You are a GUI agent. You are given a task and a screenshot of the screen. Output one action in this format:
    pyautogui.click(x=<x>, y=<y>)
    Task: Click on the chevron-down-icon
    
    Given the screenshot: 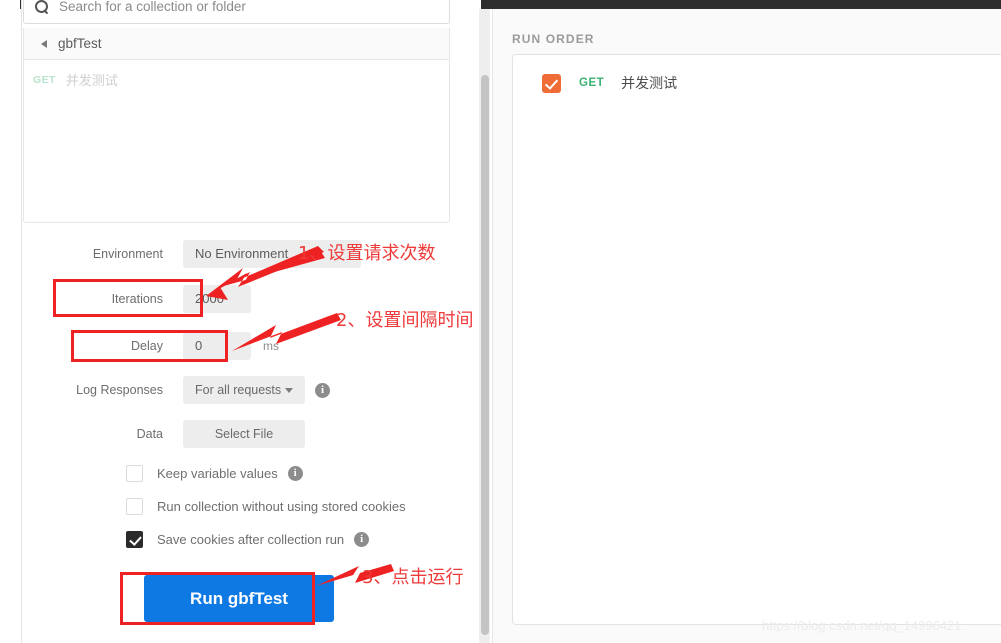 What is the action you would take?
    pyautogui.click(x=289, y=390)
    